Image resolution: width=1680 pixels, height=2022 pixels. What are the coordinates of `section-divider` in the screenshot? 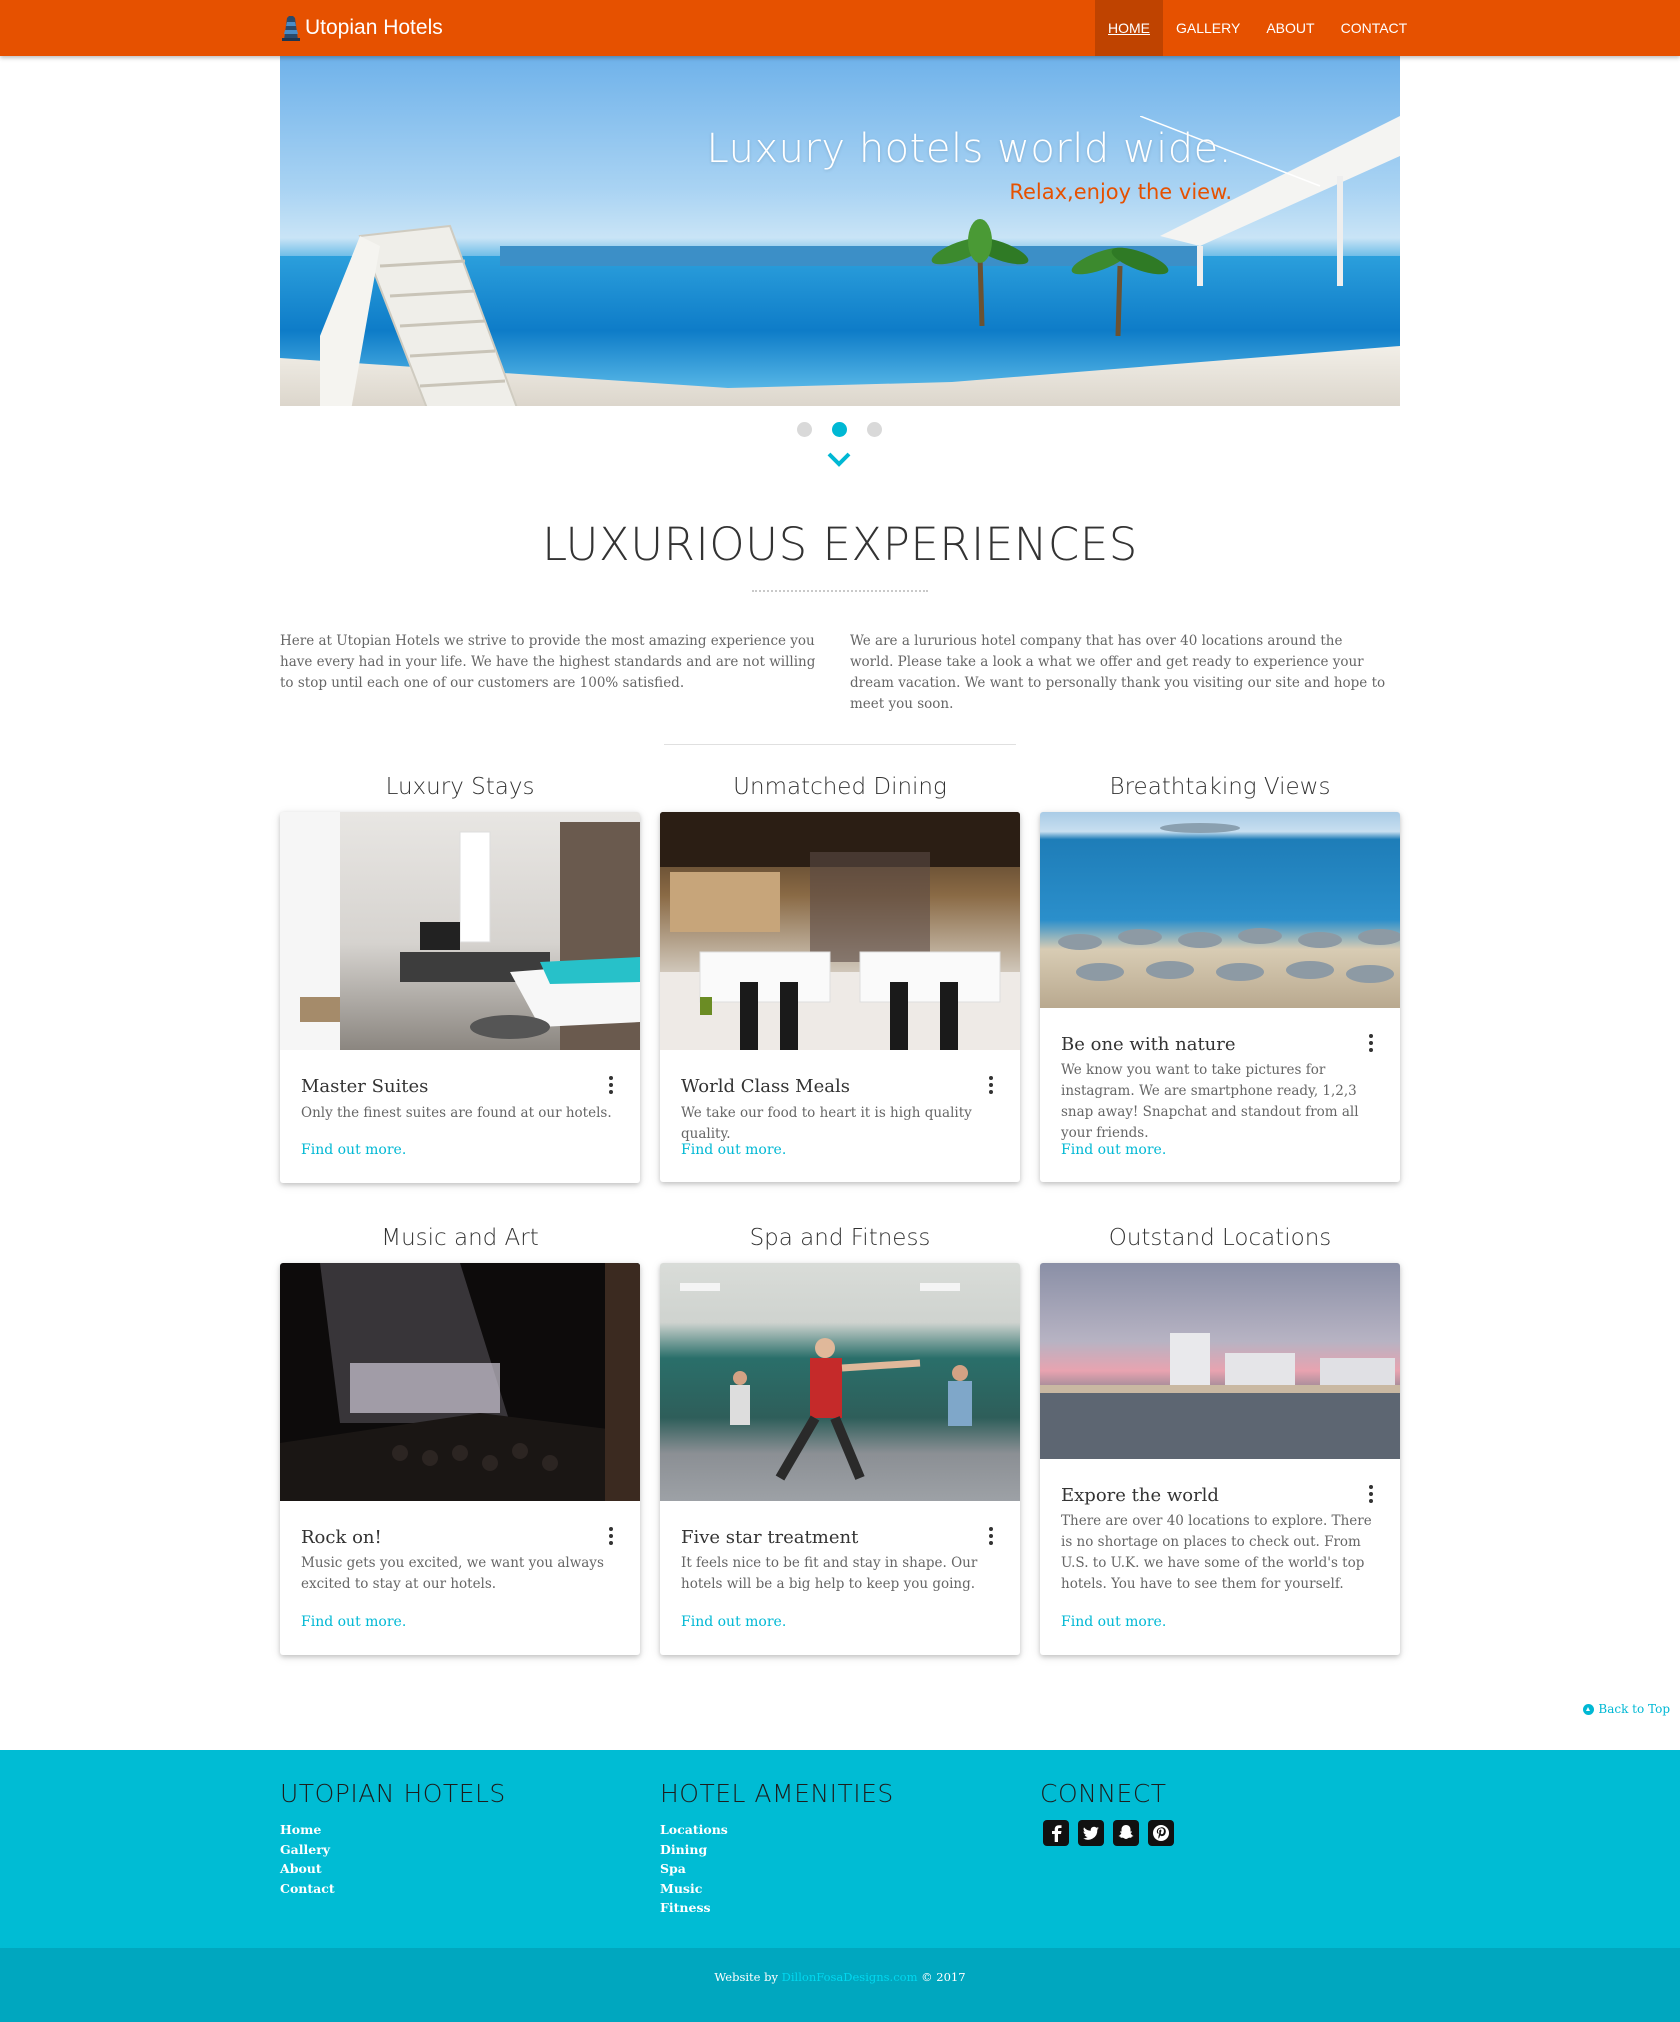 It's located at (840, 744).